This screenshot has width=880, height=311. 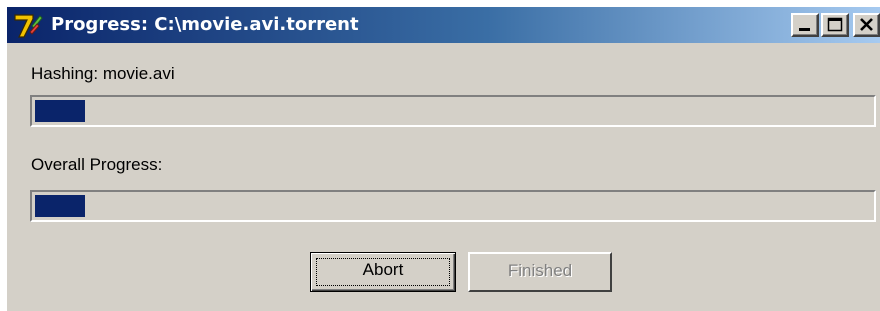 What do you see at coordinates (60, 206) in the screenshot?
I see `overall-progress-fill` at bounding box center [60, 206].